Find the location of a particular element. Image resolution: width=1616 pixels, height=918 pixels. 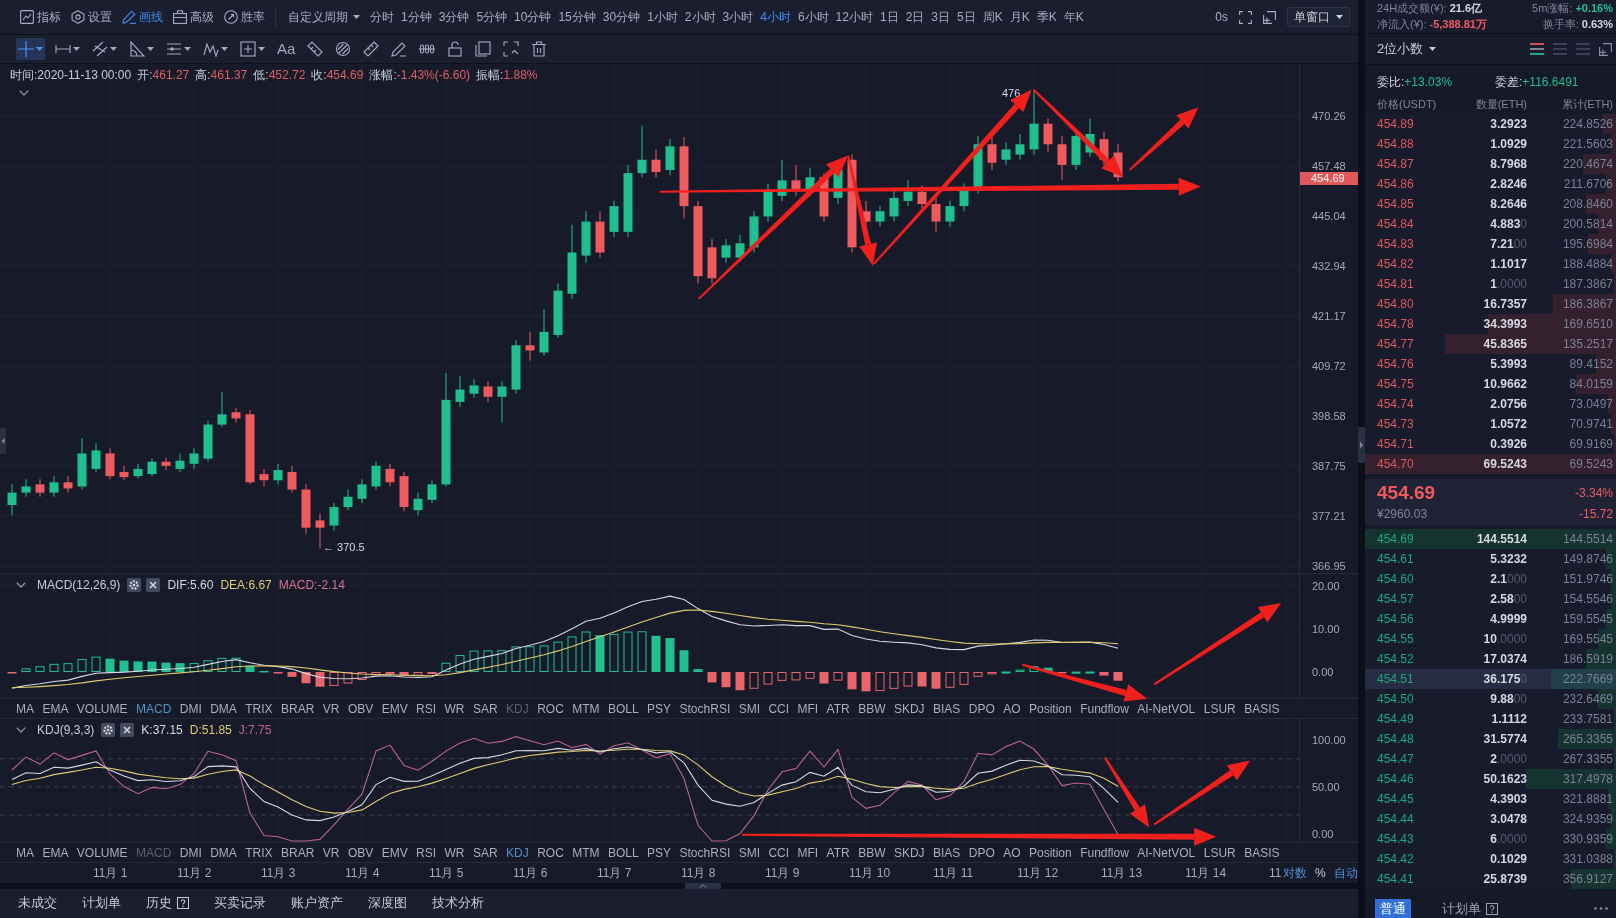

toolbar-button: 胜率 is located at coordinates (244, 17).